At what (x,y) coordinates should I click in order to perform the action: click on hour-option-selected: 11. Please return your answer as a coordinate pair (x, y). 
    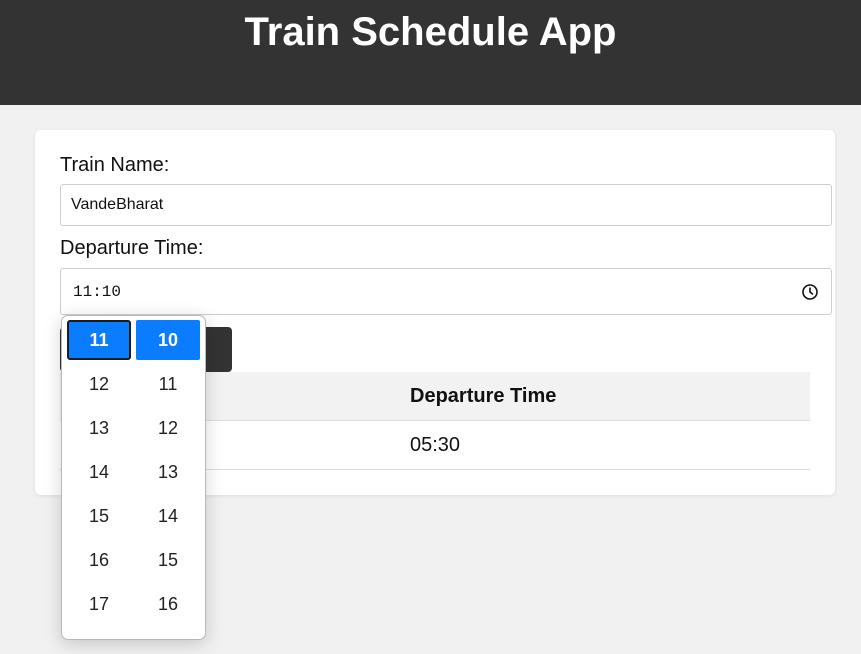
    Looking at the image, I should click on (99, 340).